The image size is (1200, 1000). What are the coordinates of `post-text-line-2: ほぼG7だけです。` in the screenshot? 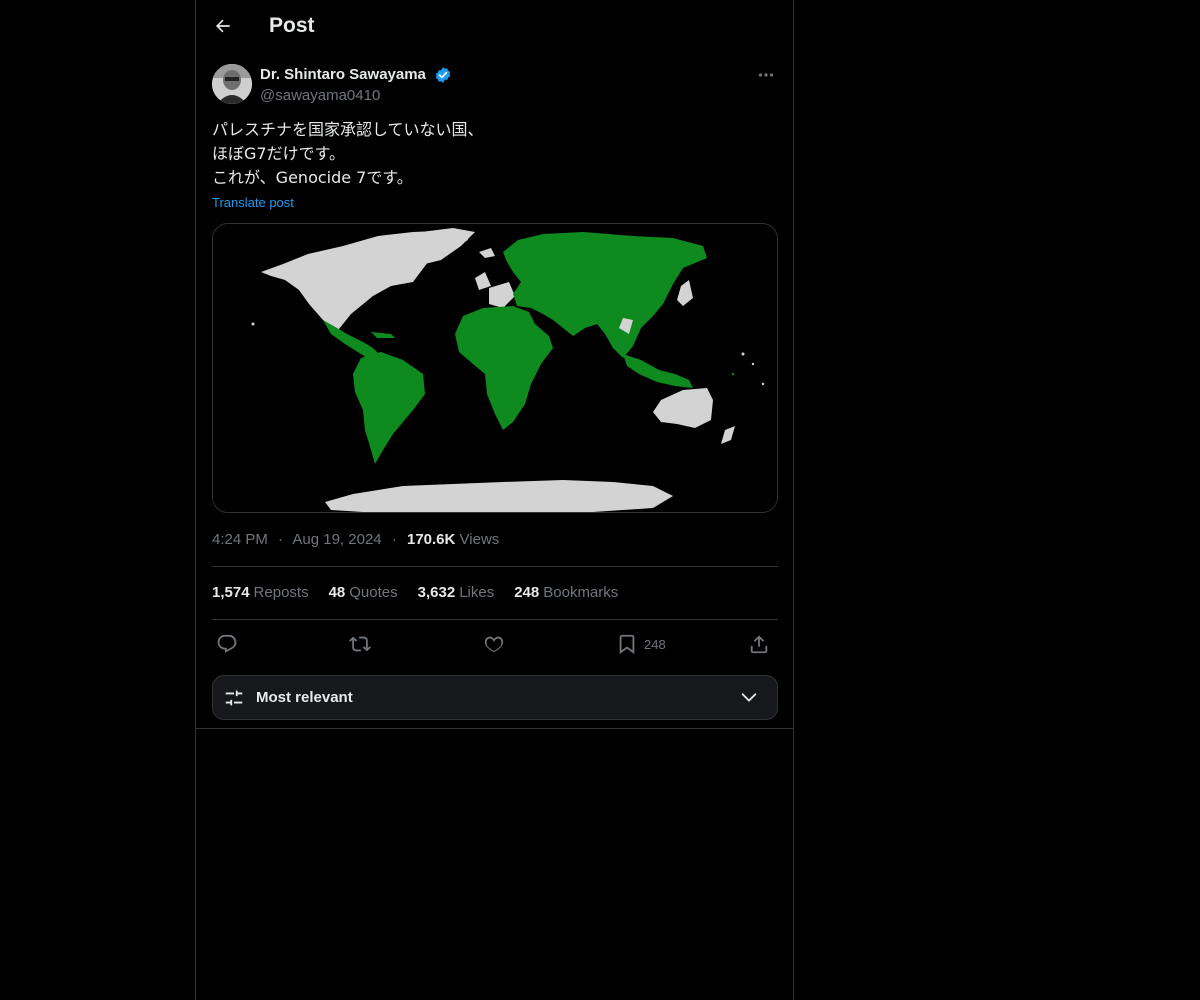 It's located at (278, 153).